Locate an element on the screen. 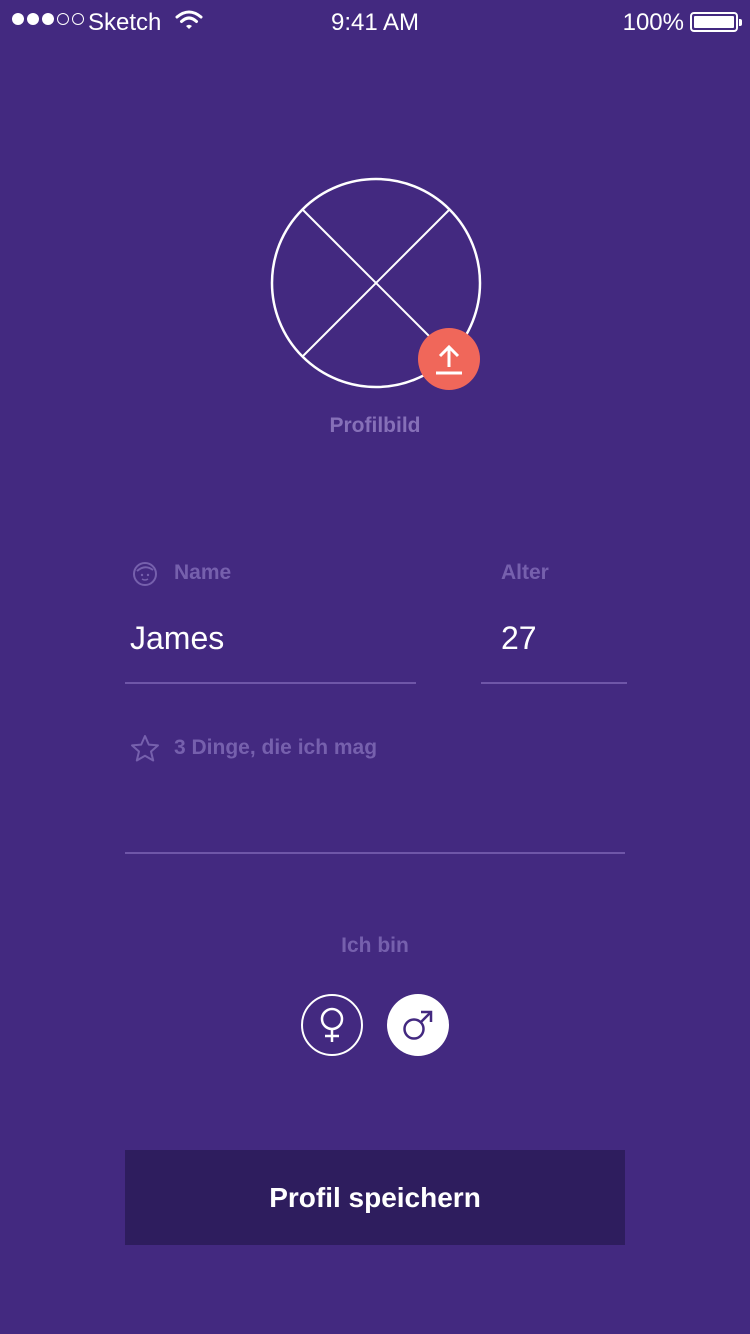 This screenshot has height=1334, width=750. battery-percentage: 100% is located at coordinates (653, 22).